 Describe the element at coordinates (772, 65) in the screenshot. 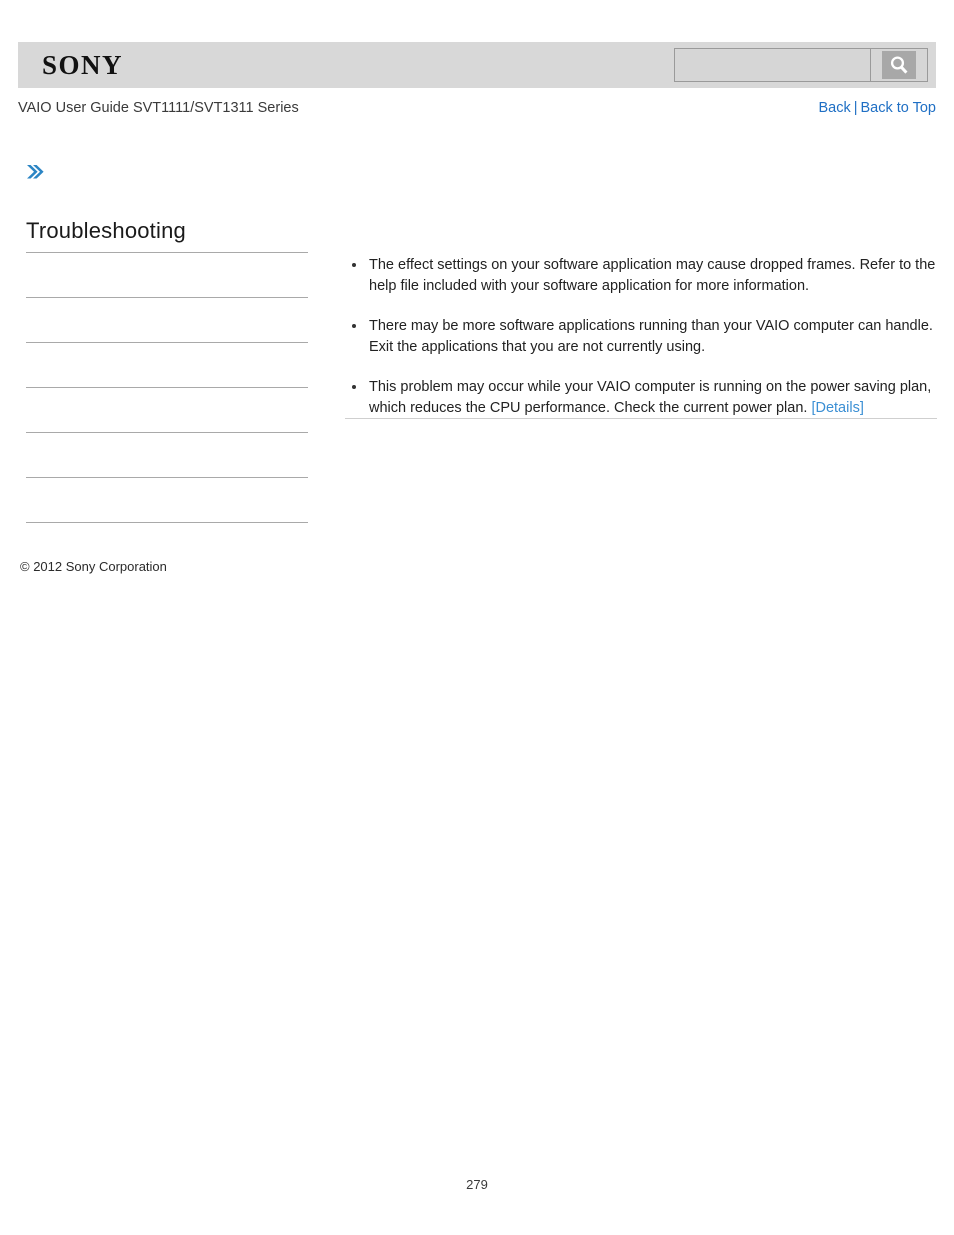

I see `search-input` at that location.